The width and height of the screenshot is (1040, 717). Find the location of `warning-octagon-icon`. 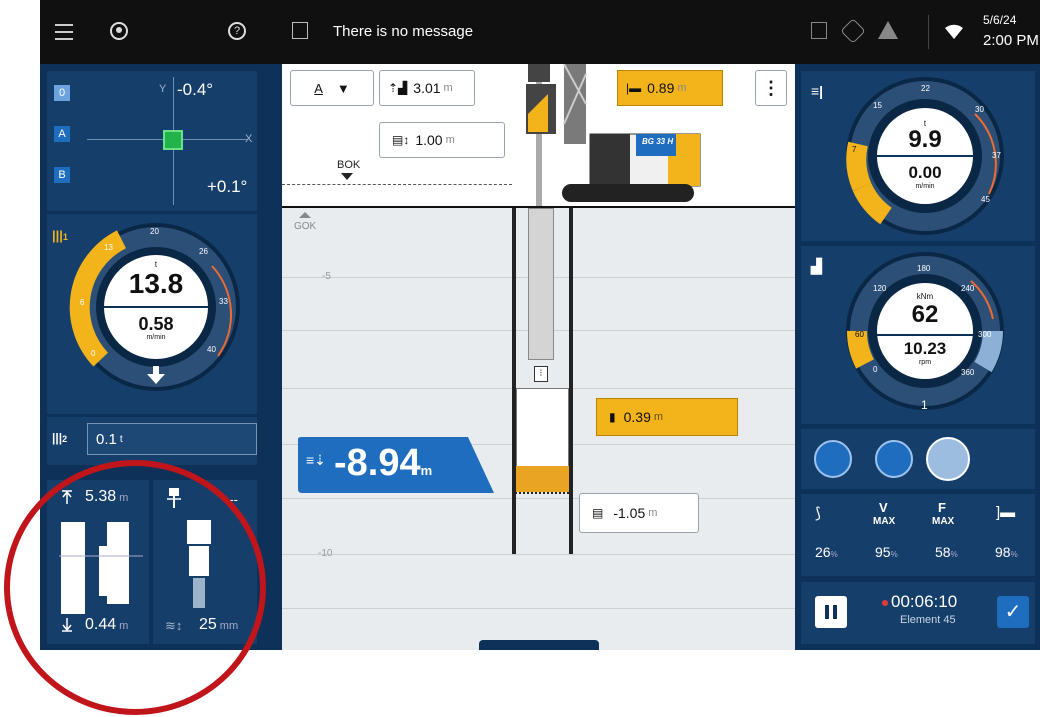

warning-octagon-icon is located at coordinates (853, 31).